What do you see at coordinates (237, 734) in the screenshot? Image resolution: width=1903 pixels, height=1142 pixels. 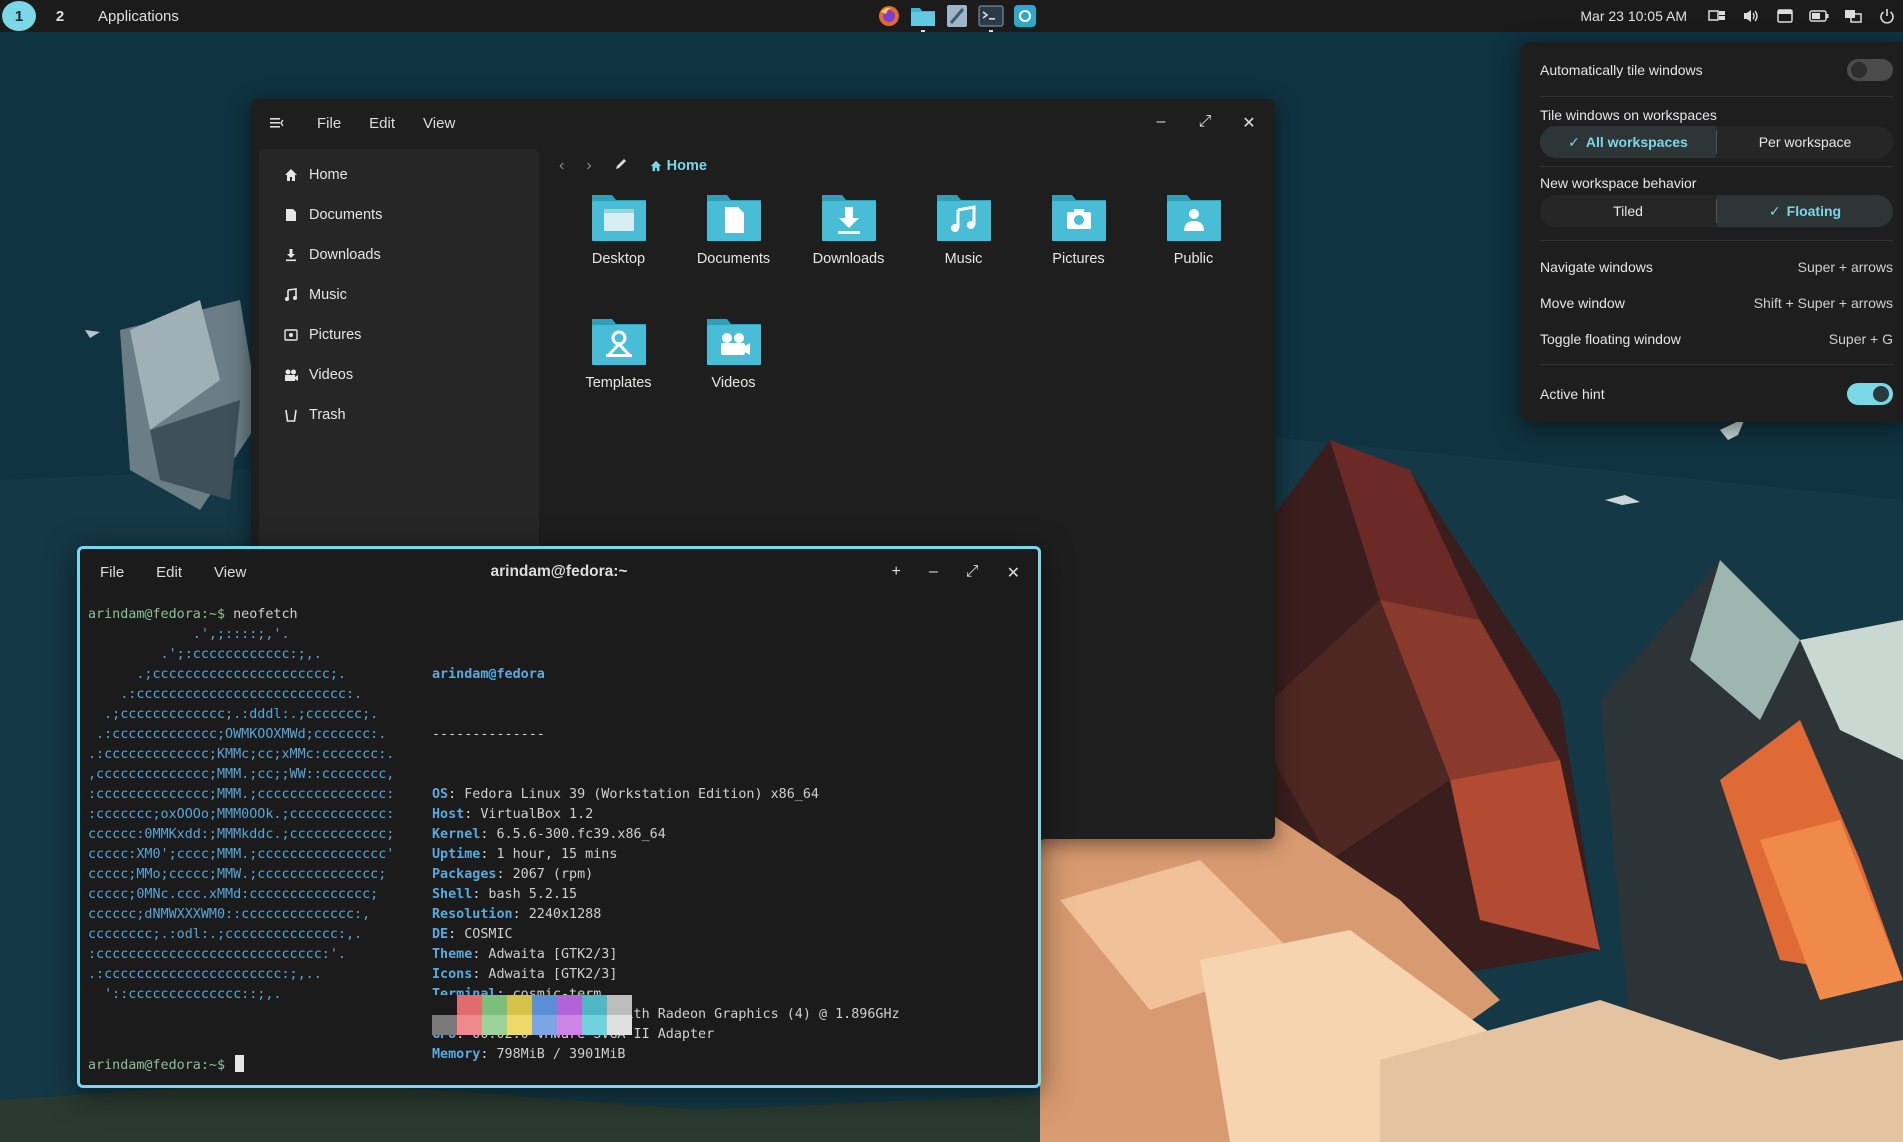 I see `logo-line: .:ccccccccccccc;OWMKOOXMWd;ccccccc:.` at bounding box center [237, 734].